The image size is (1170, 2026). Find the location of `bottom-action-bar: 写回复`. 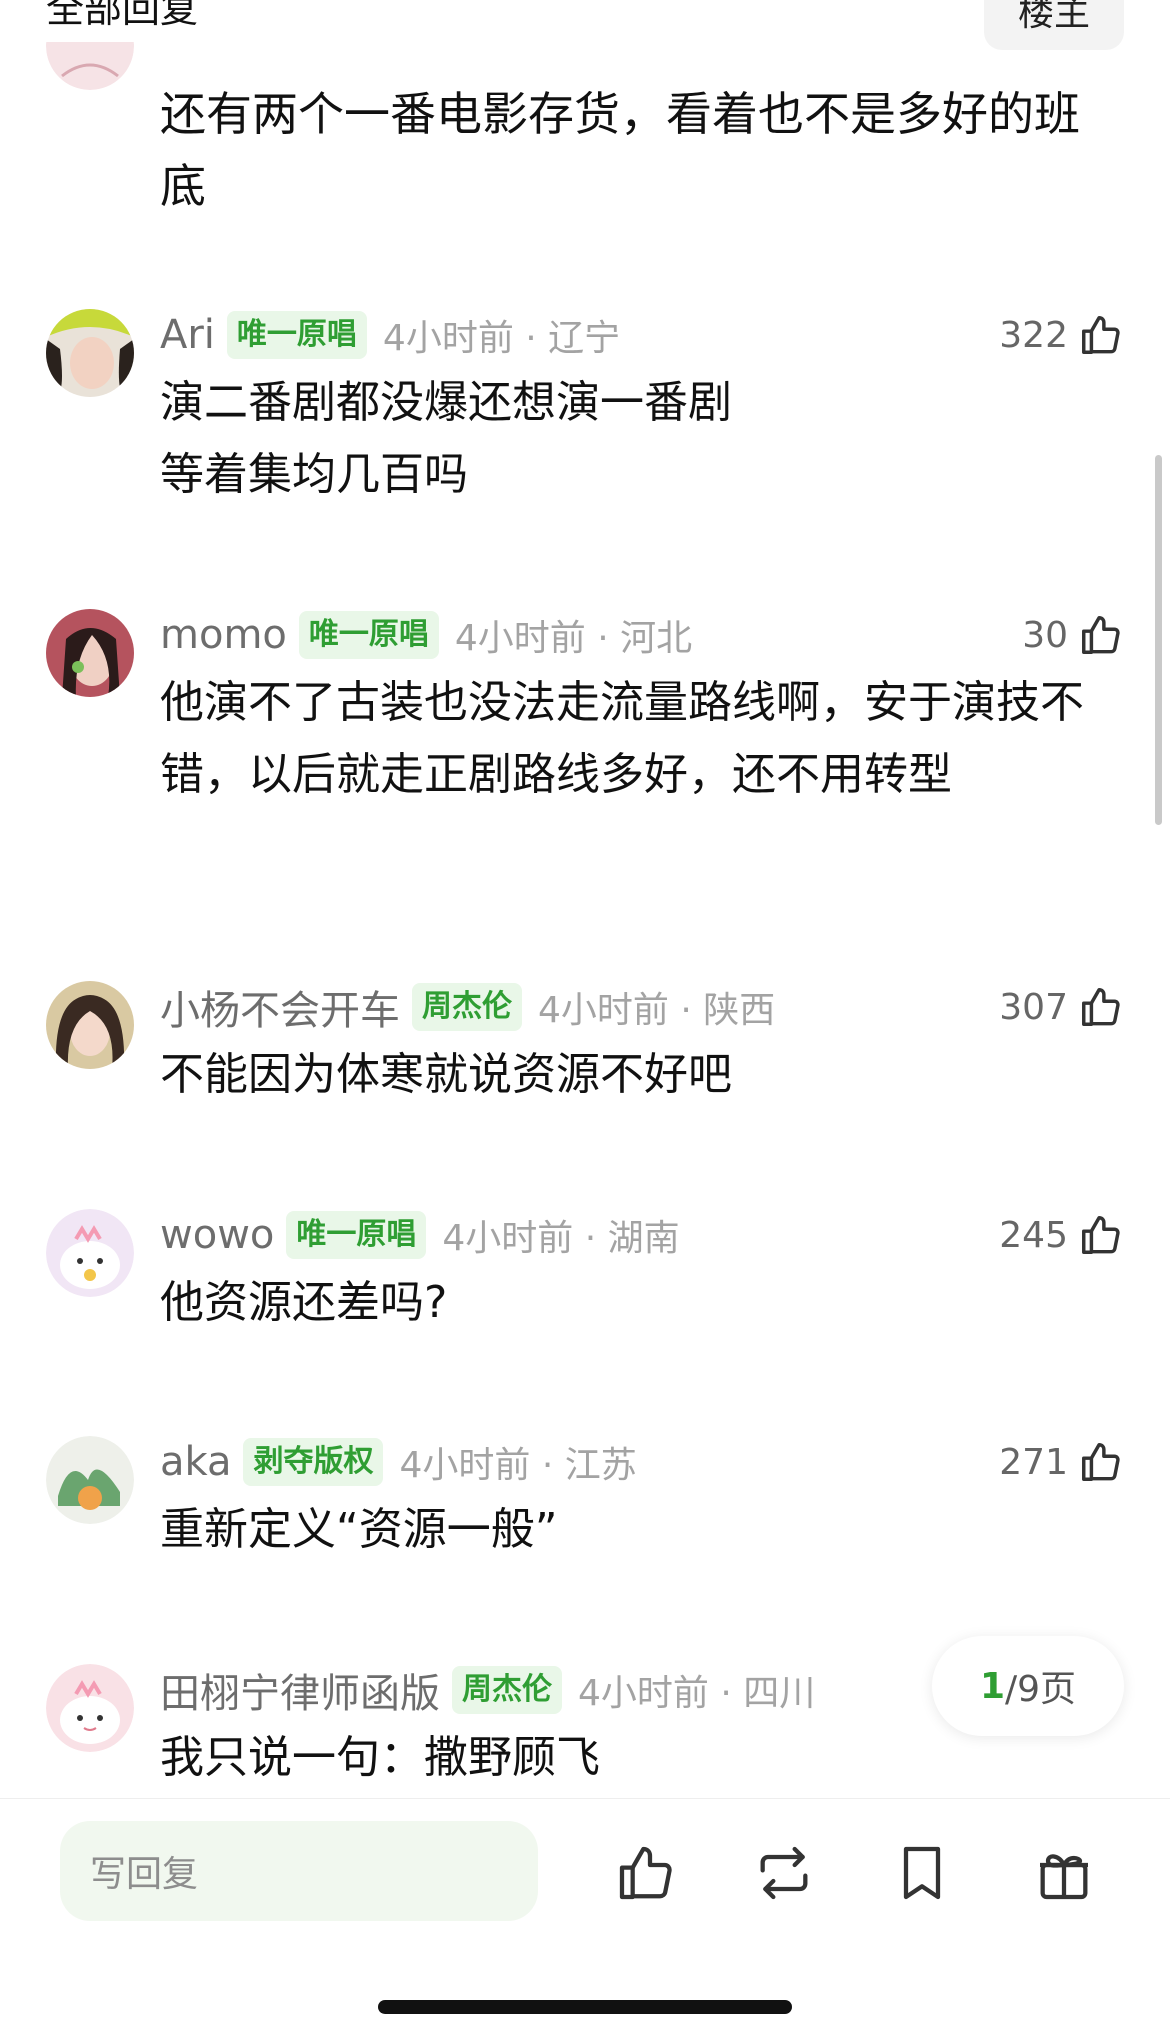

bottom-action-bar: 写回复 is located at coordinates (585, 1912).